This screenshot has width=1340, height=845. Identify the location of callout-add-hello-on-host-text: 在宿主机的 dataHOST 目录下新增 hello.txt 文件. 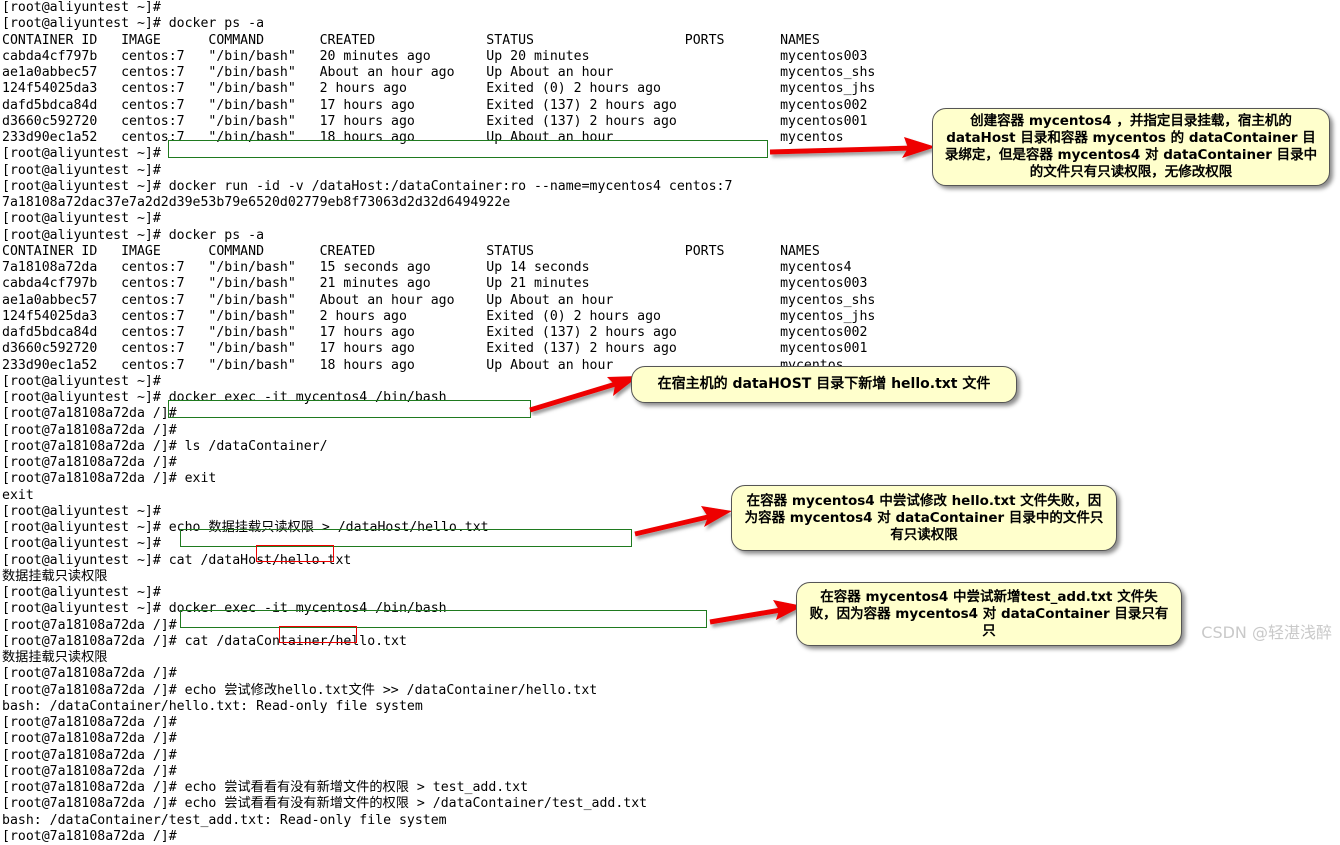
(824, 384).